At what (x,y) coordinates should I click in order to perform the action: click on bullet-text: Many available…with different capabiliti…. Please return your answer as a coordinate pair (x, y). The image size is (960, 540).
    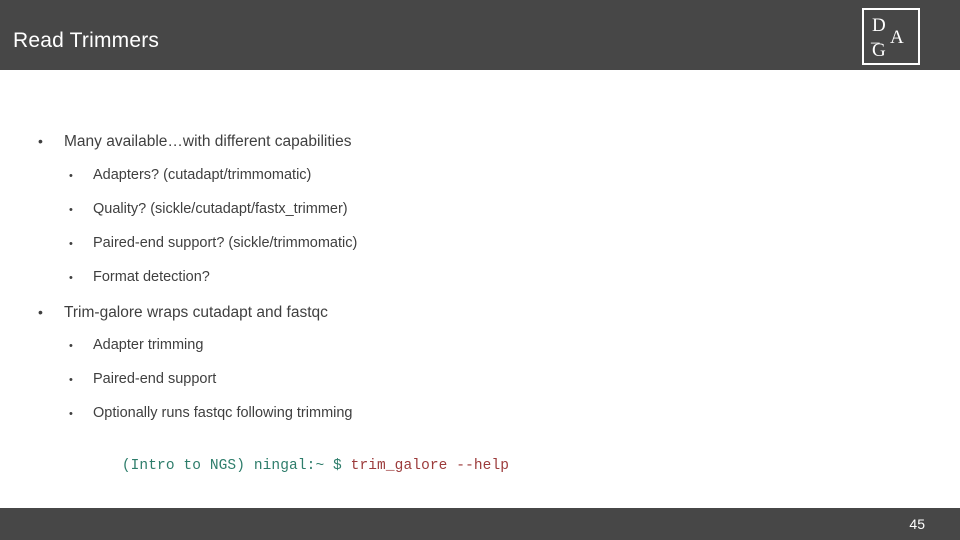
    Looking at the image, I should click on (208, 141).